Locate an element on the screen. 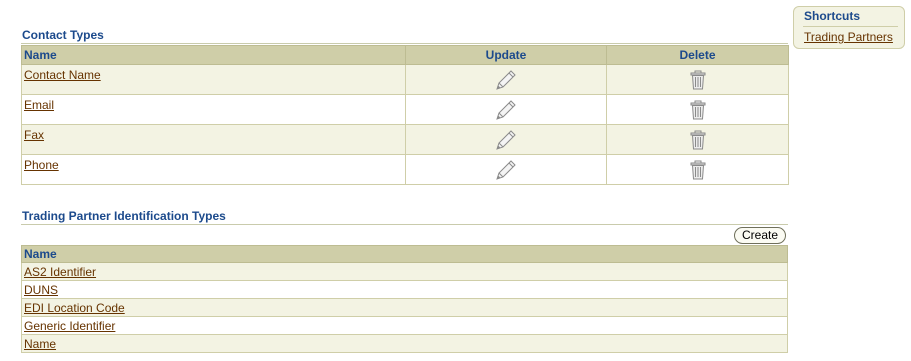 This screenshot has width=911, height=361. name-cell: Name is located at coordinates (404, 343).